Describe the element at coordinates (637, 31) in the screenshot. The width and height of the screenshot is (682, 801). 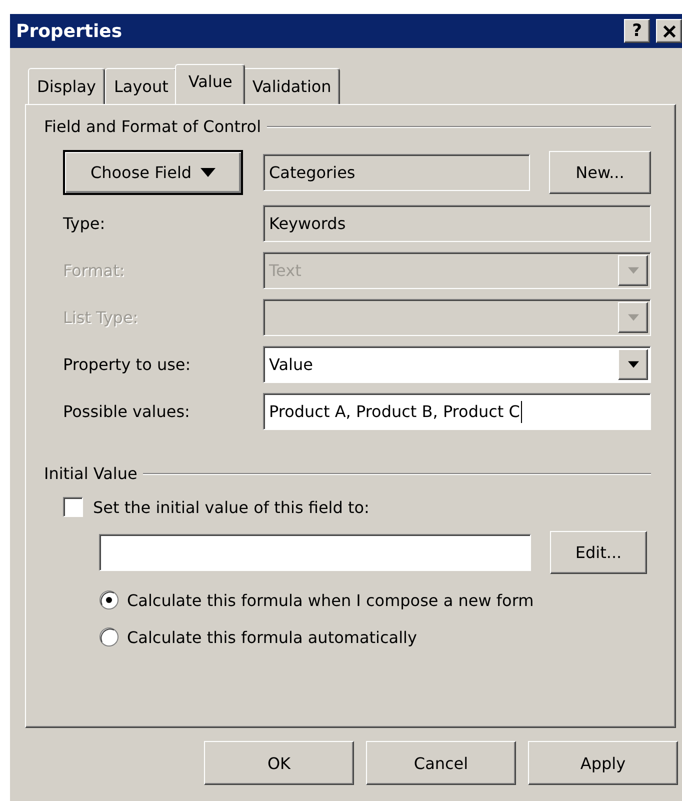
I see `help-button: ?` at that location.